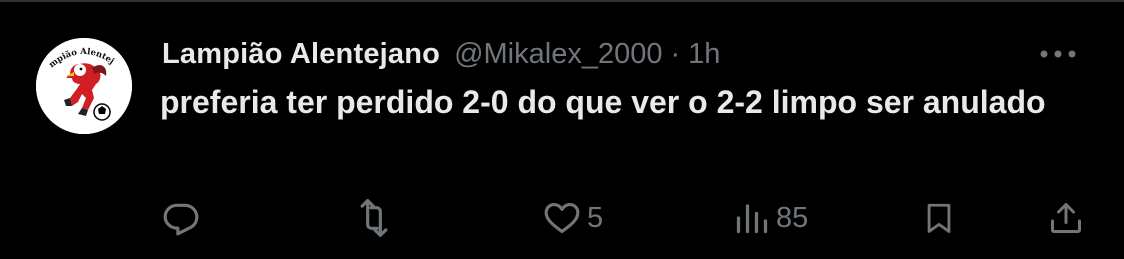 This screenshot has width=1124, height=259. I want to click on retweet-button, so click(374, 218).